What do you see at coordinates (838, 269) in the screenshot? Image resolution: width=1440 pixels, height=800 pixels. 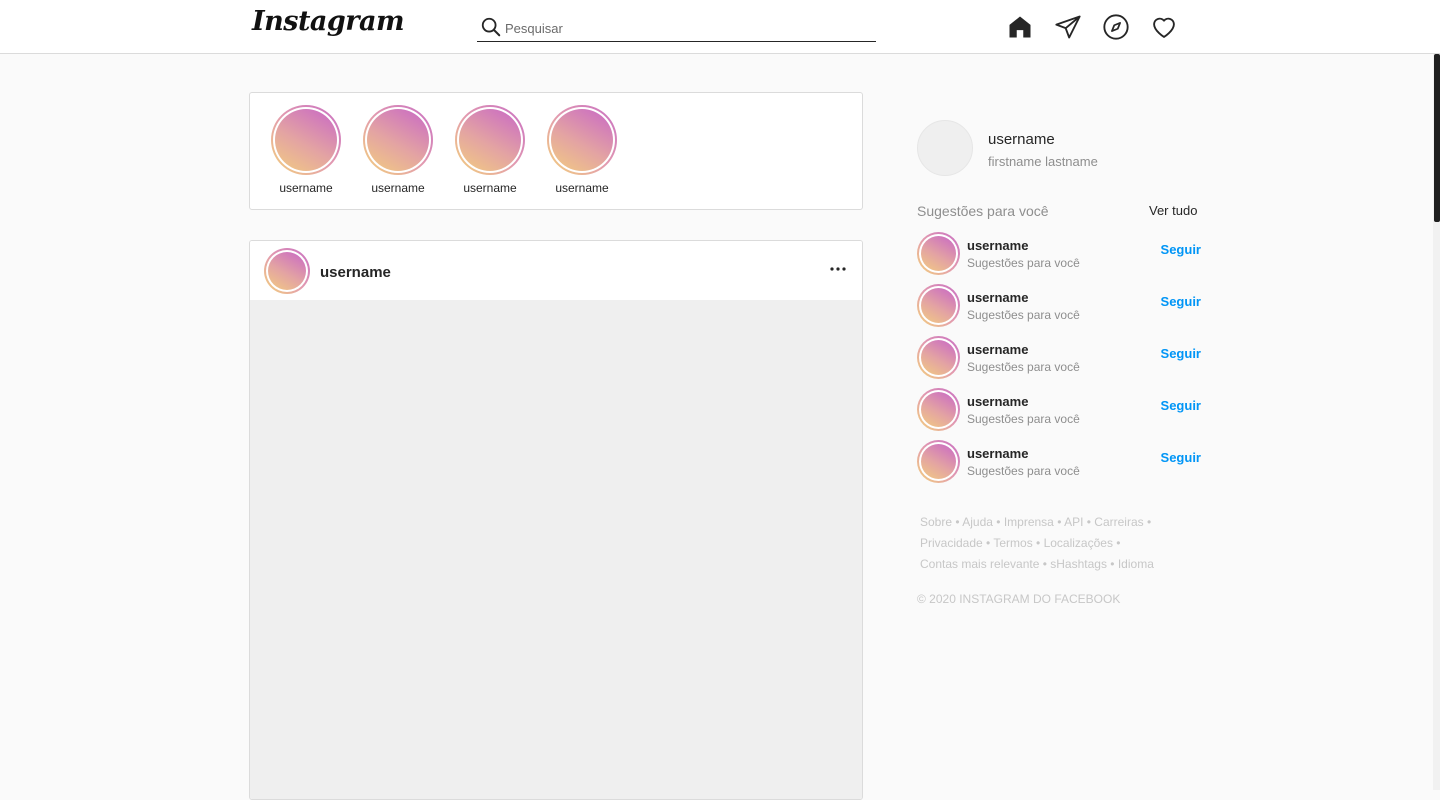 I see `more-options-icon` at bounding box center [838, 269].